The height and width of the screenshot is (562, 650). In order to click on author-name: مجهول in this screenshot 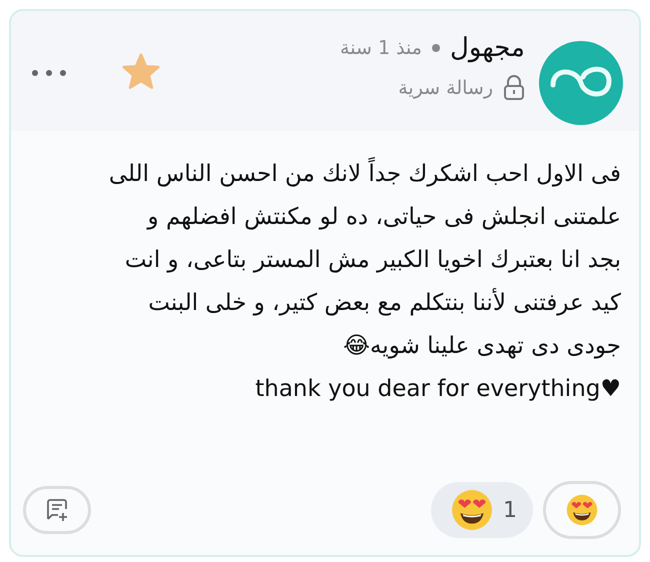, I will do `click(487, 48)`.